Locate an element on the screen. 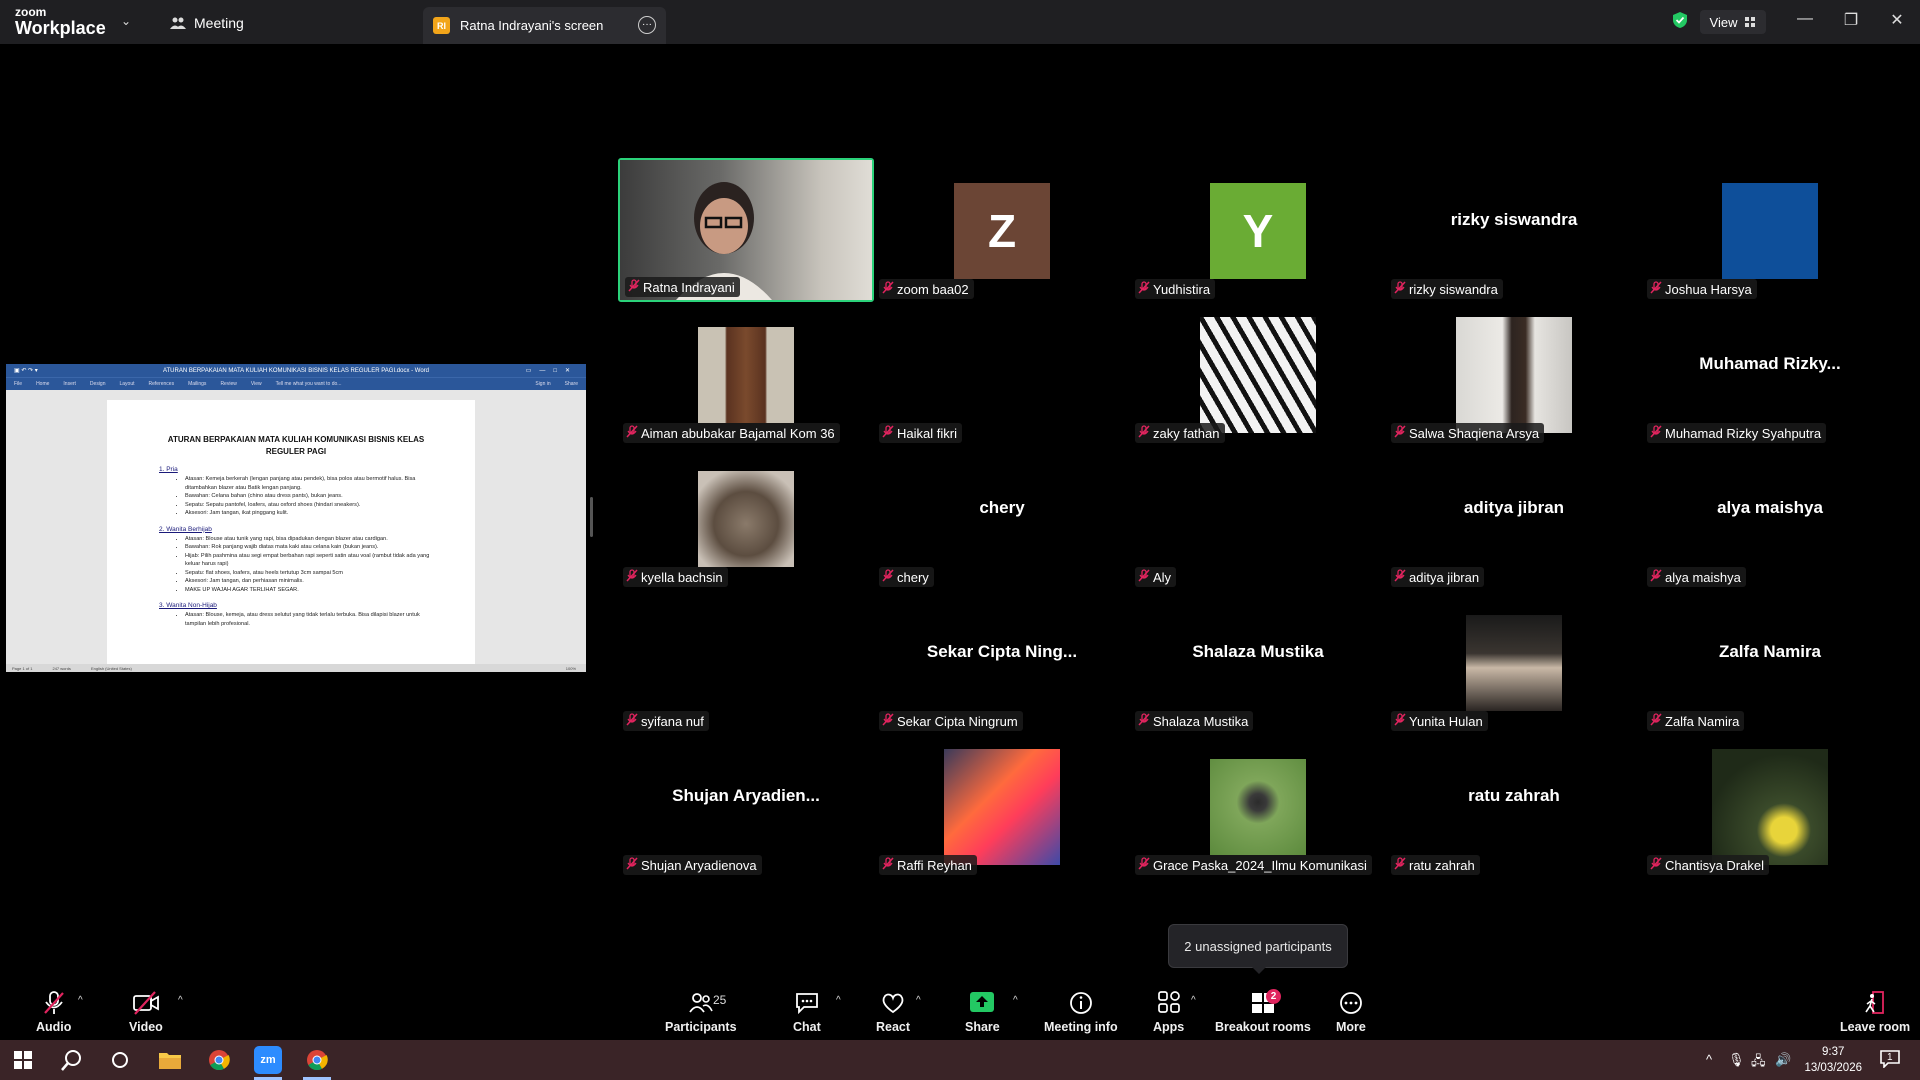 This screenshot has height=1080, width=1920. react-options-caret-icon: ^ is located at coordinates (918, 1000).